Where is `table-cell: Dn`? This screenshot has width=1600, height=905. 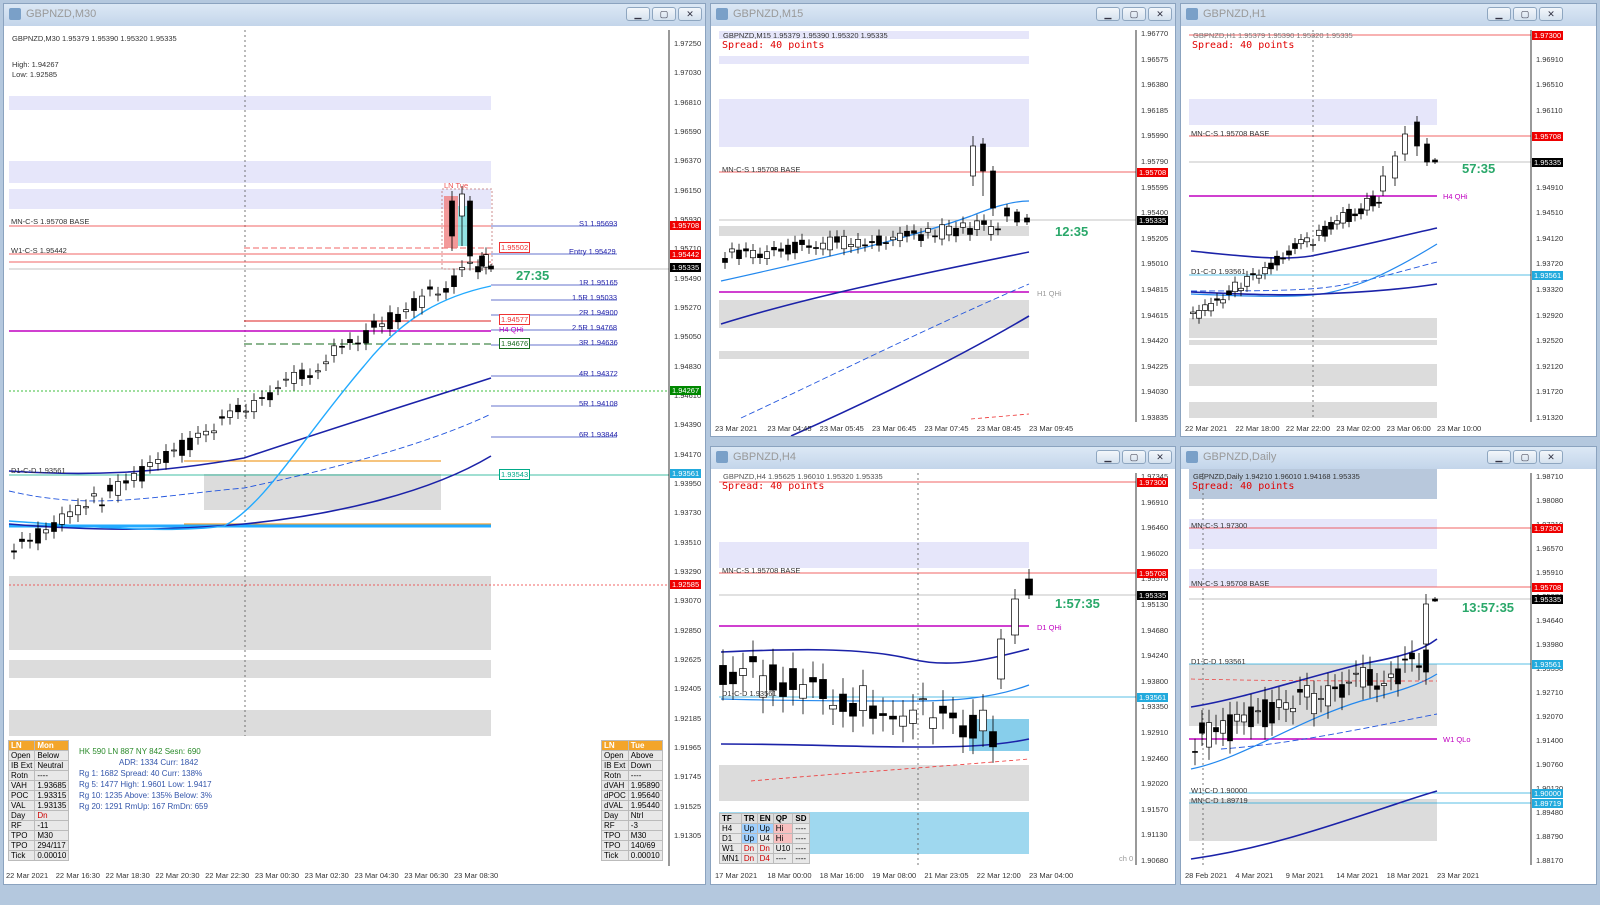 table-cell: Dn is located at coordinates (765, 848).